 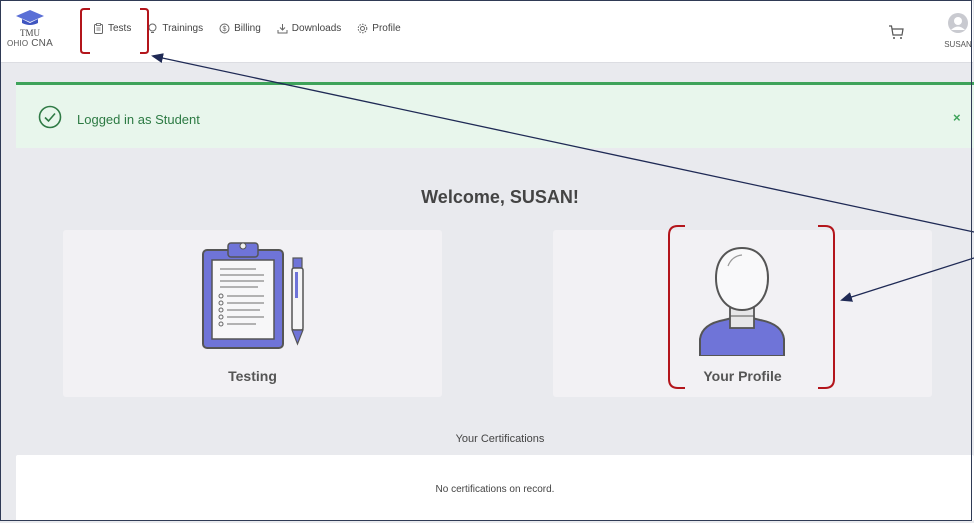 I want to click on nav-billing: $ Billing, so click(x=240, y=28).